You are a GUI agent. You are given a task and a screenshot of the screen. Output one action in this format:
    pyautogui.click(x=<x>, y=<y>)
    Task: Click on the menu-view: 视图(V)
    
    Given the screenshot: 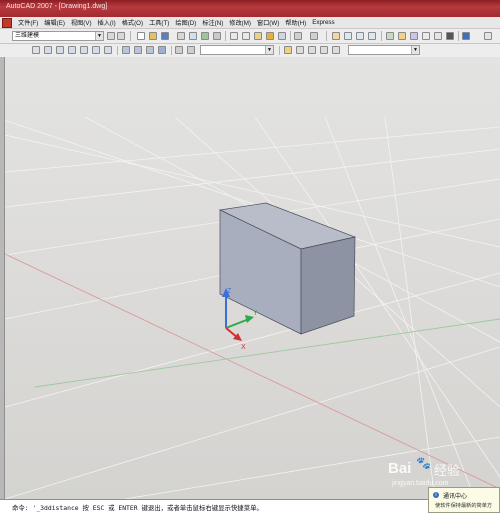 What is the action you would take?
    pyautogui.click(x=81, y=22)
    